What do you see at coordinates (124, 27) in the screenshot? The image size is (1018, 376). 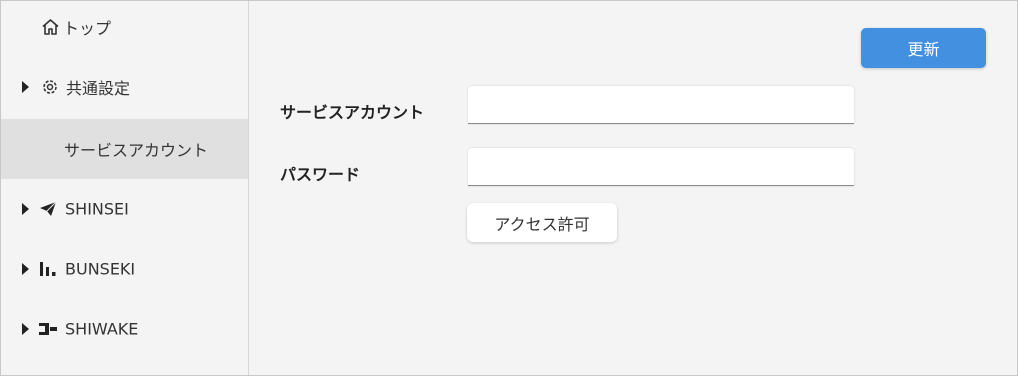 I see `sidebar-item-top: トップ` at bounding box center [124, 27].